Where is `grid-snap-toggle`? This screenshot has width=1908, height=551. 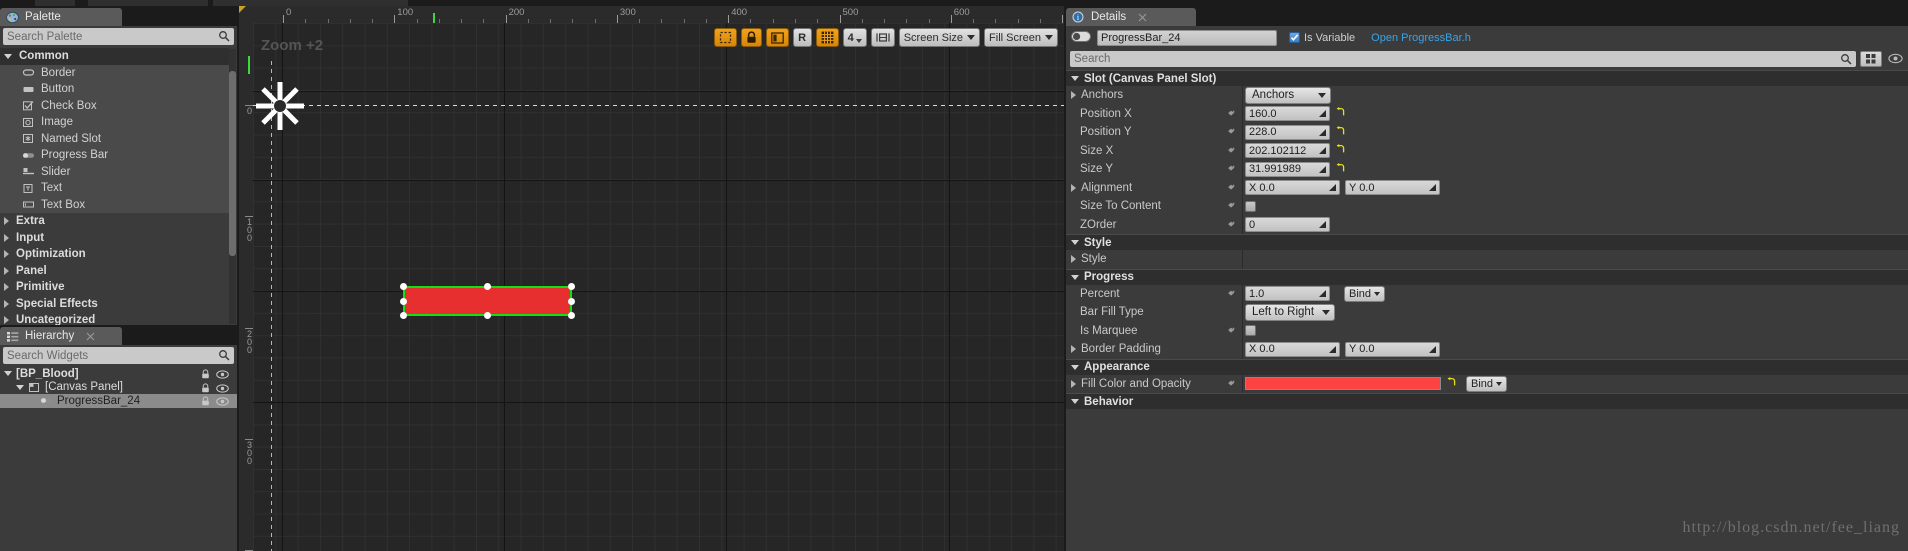
grid-snap-toggle is located at coordinates (827, 37).